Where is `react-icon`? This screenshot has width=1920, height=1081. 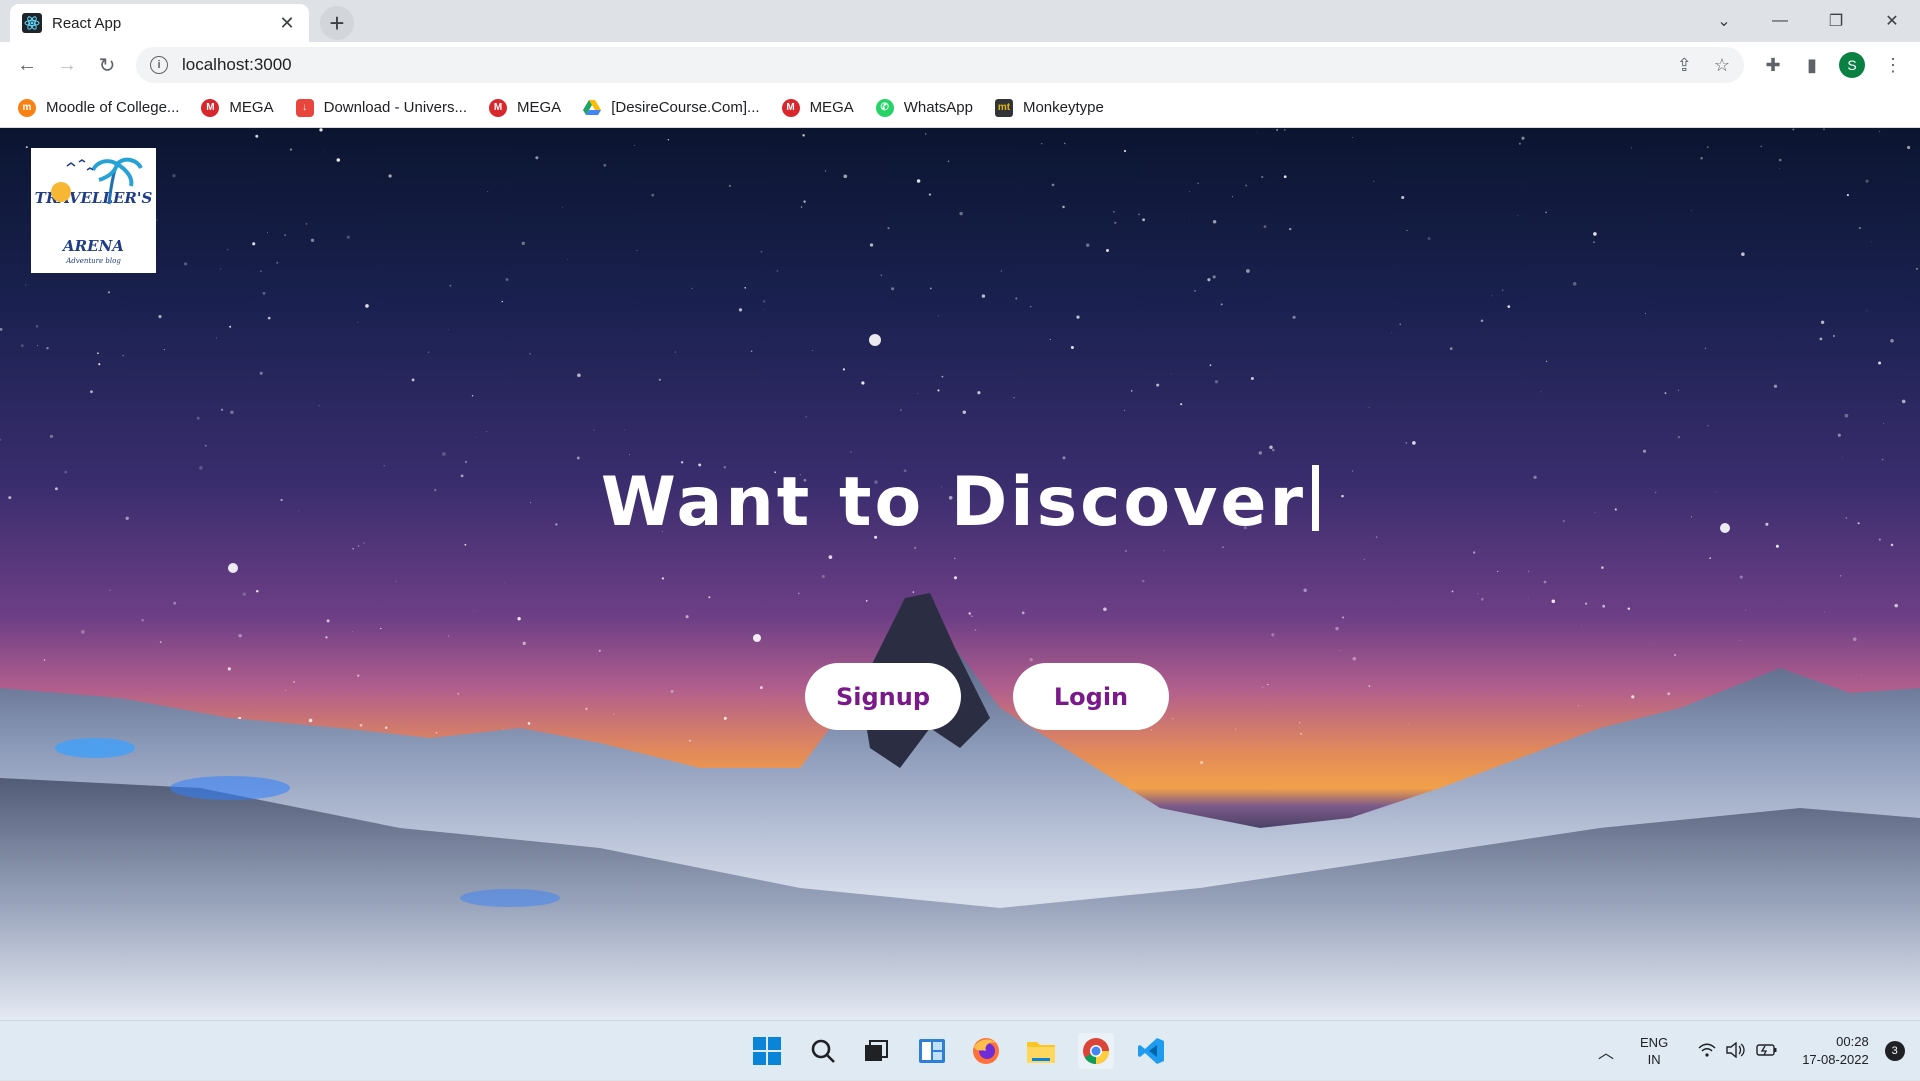
react-icon is located at coordinates (32, 23).